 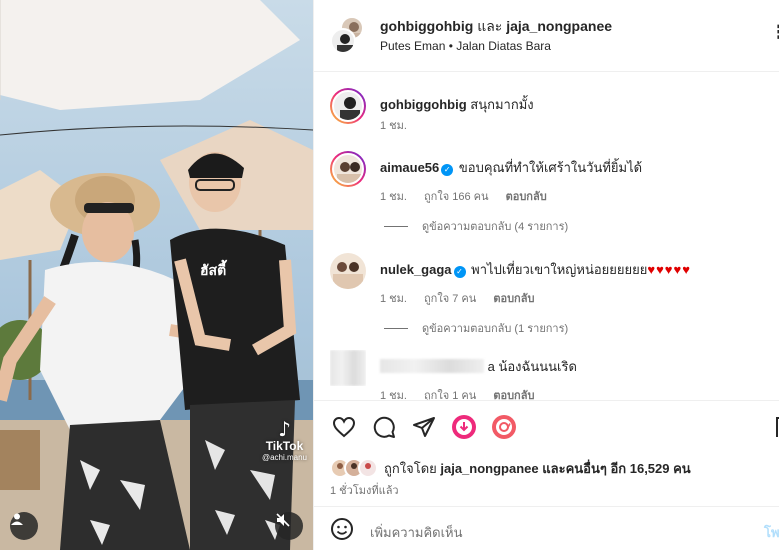 What do you see at coordinates (774, 32) in the screenshot?
I see `more-options-icon: ⋮` at bounding box center [774, 32].